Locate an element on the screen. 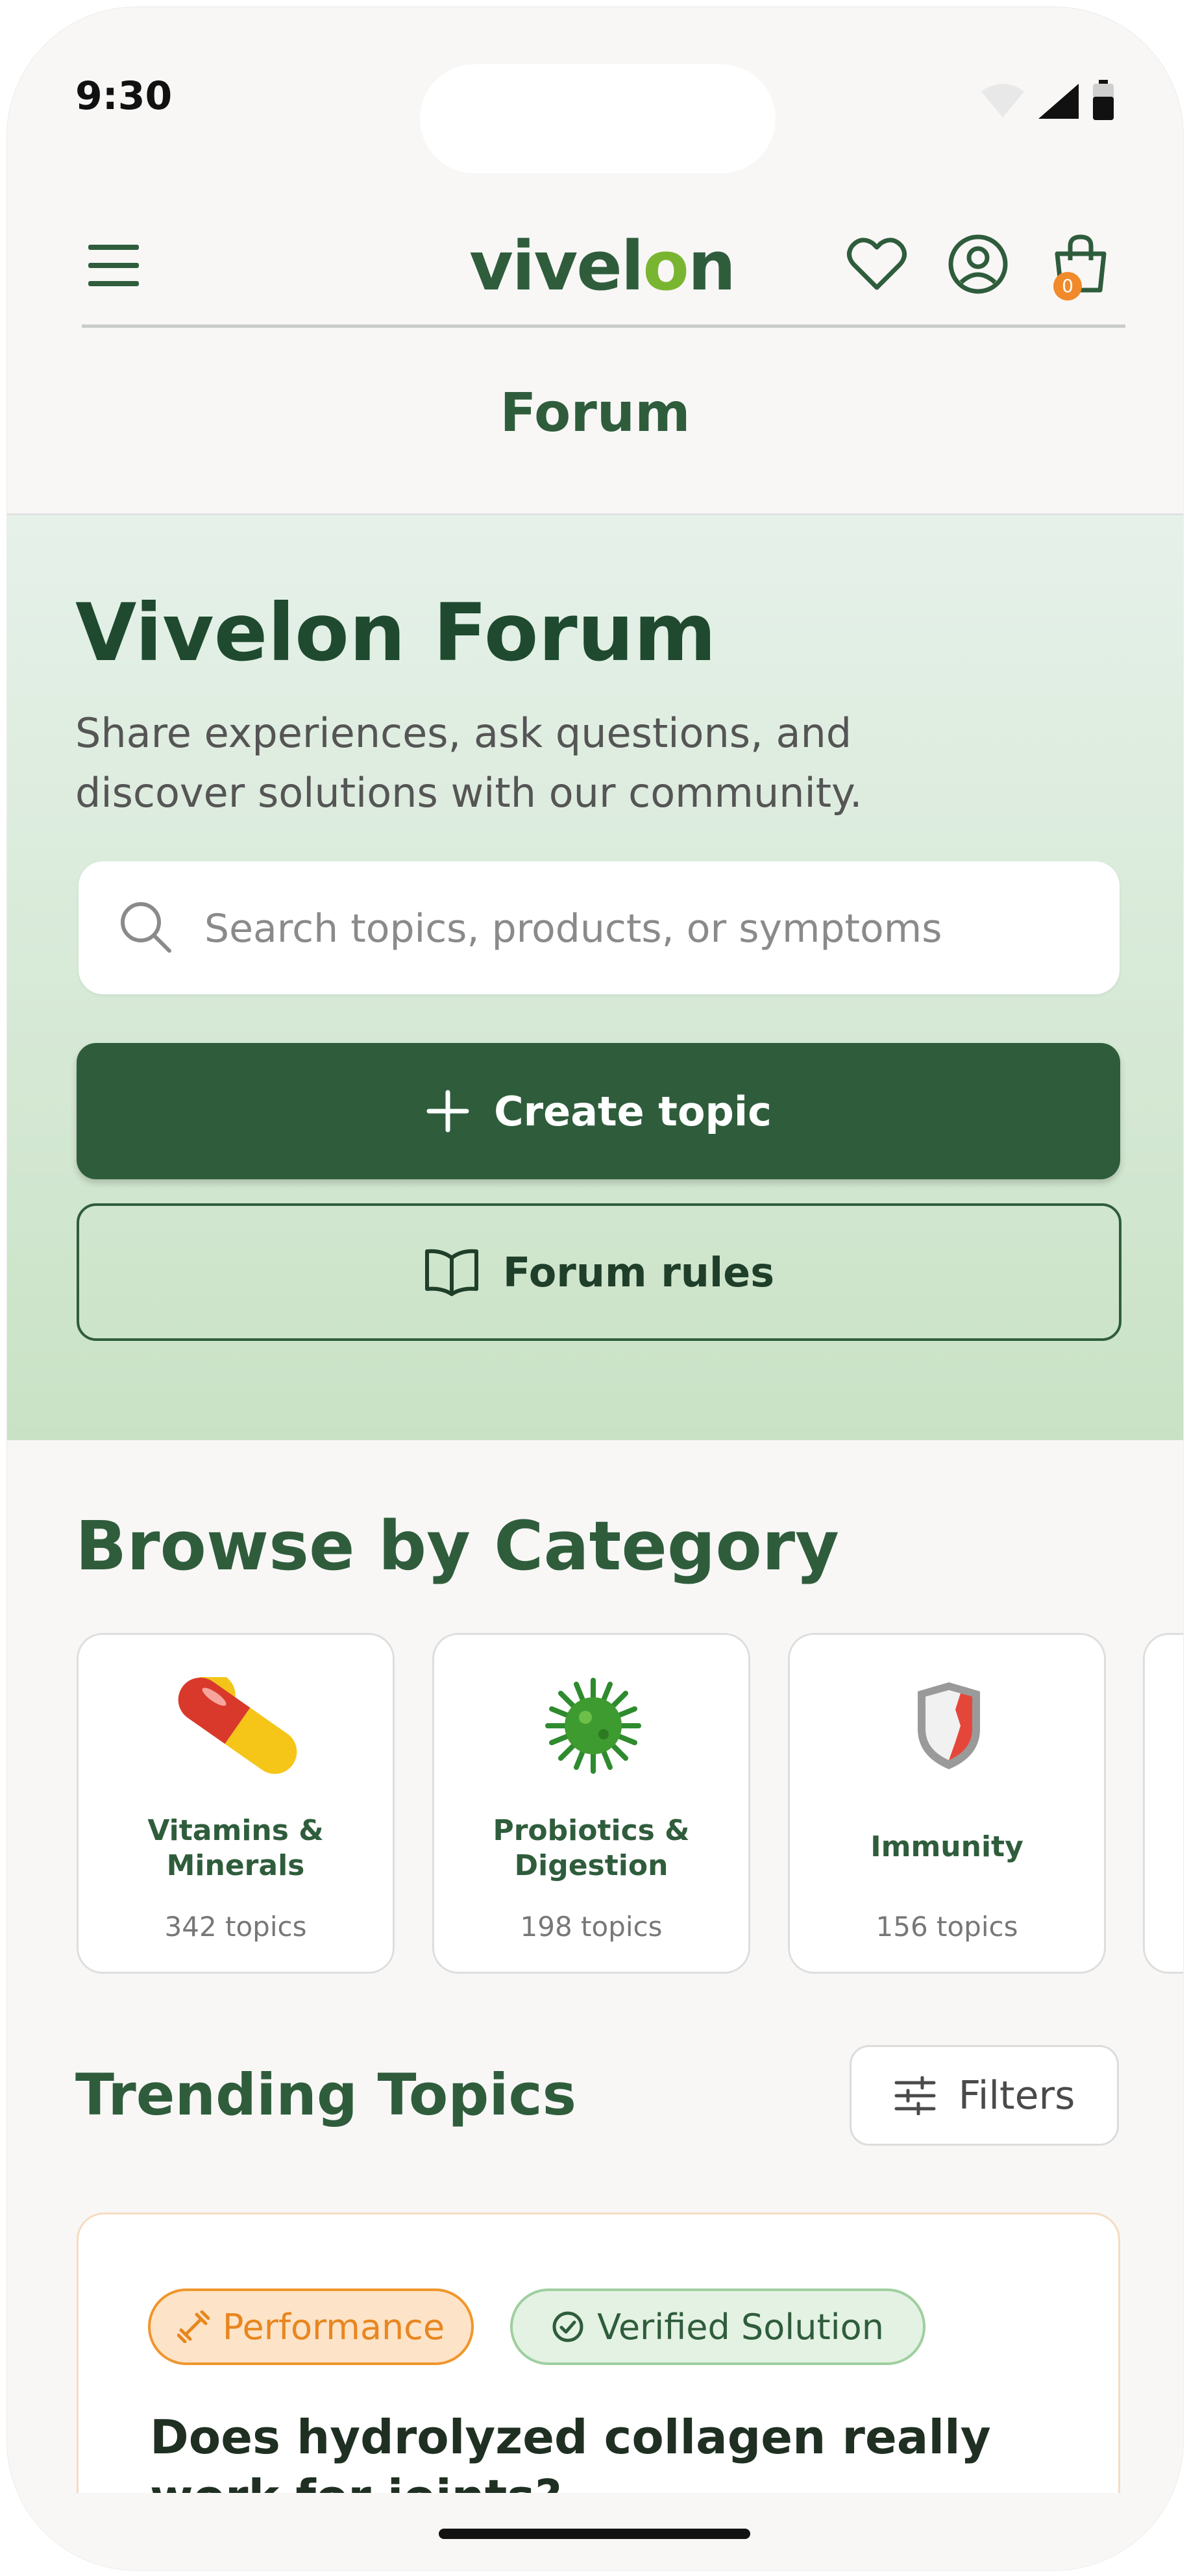  create-topic-button: Create topic is located at coordinates (598, 1111).